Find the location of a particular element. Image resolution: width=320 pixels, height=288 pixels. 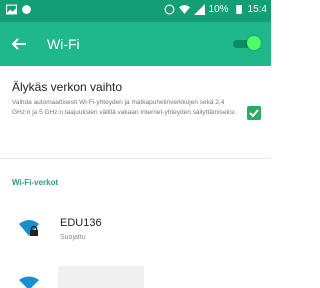

page-title: Wi-Fi is located at coordinates (63, 44).